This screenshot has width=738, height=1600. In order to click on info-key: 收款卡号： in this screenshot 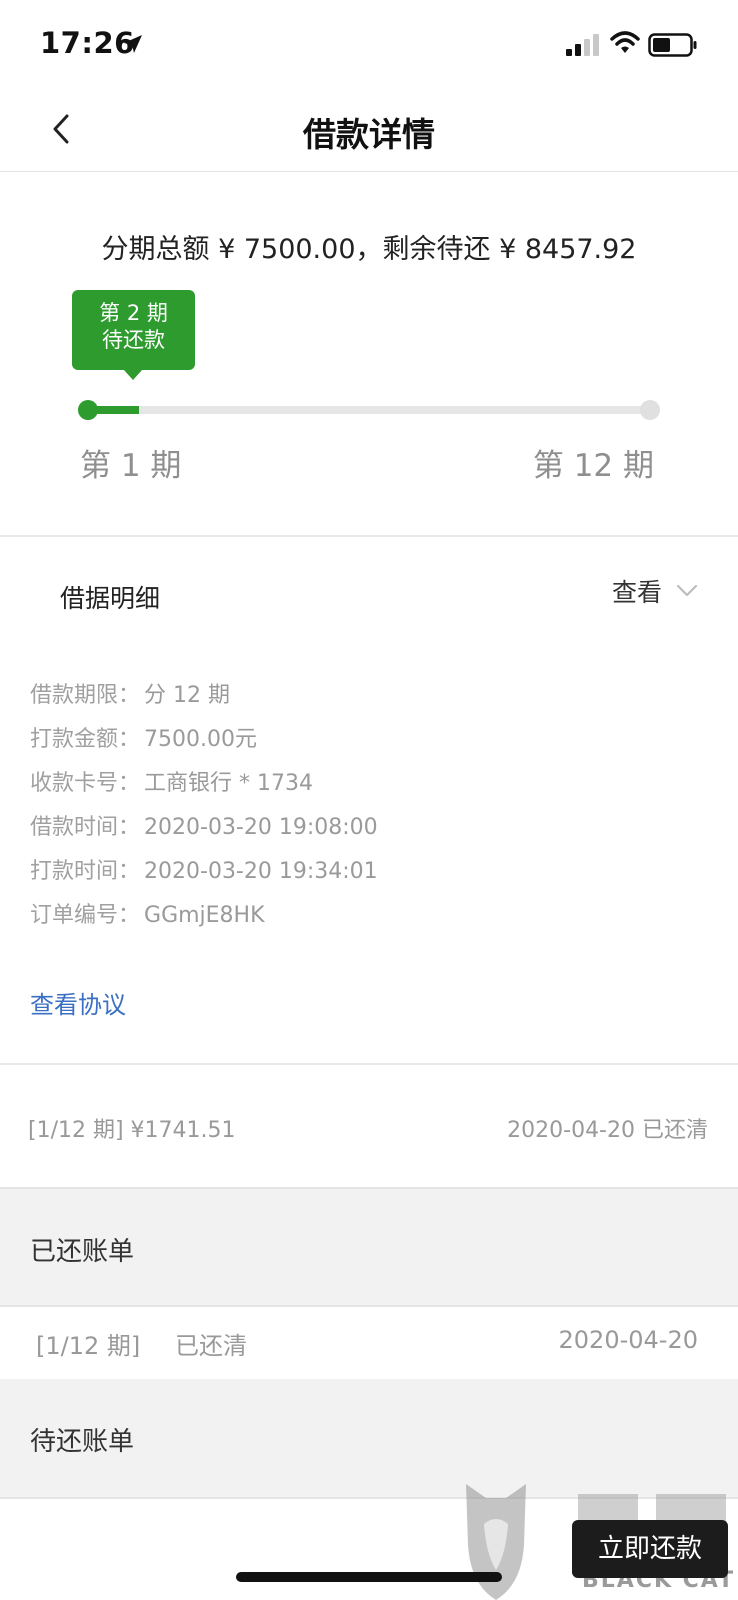, I will do `click(85, 783)`.